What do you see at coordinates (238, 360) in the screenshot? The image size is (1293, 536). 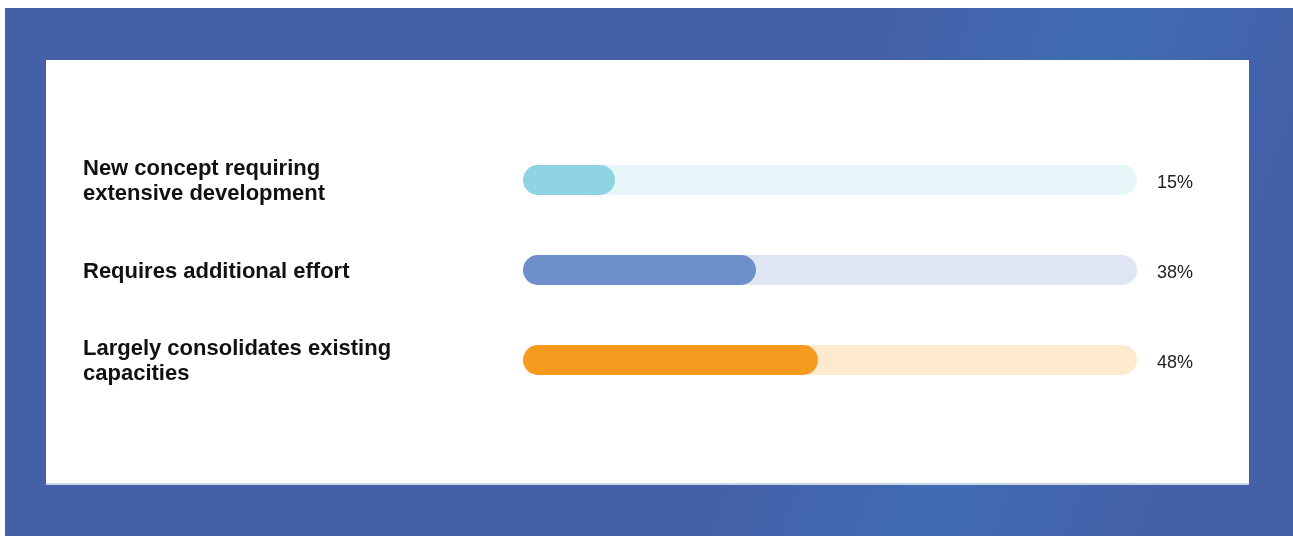 I see `row-label: Largely consolidates existing capacities` at bounding box center [238, 360].